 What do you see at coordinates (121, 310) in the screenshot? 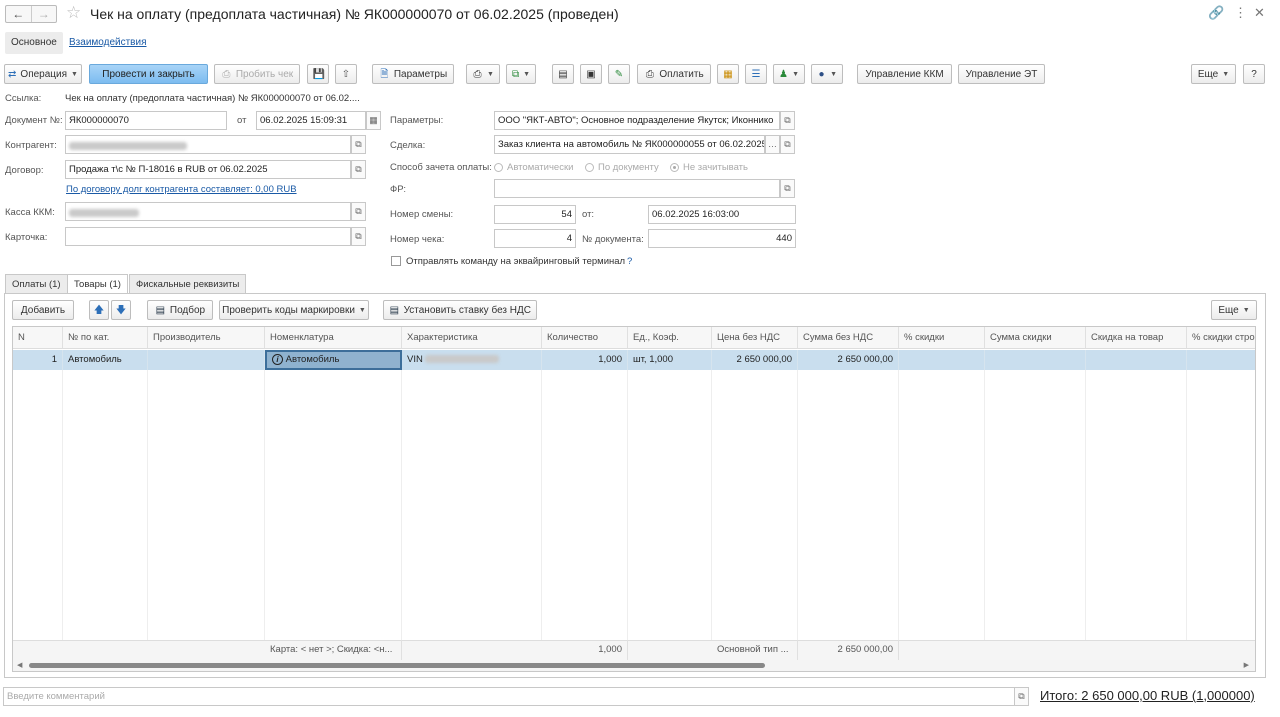
I see `move-down-icon: 🡇` at bounding box center [121, 310].